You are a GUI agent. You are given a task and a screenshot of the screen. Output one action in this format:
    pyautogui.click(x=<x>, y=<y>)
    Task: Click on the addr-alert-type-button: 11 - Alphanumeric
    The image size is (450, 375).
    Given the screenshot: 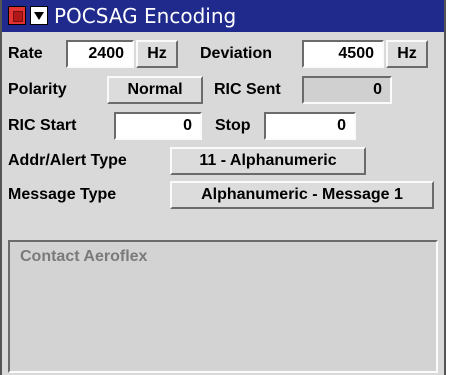 What is the action you would take?
    pyautogui.click(x=268, y=161)
    